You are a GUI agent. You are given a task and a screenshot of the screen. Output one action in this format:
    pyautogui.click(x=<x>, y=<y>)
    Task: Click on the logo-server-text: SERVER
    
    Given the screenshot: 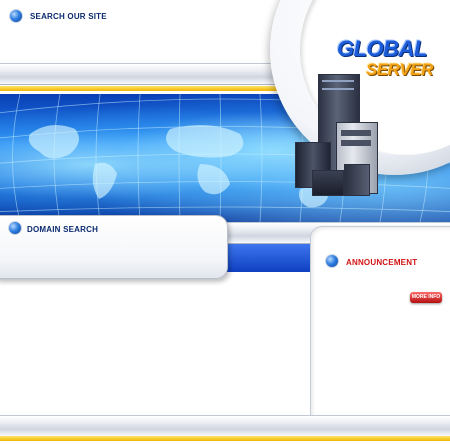 What is the action you would take?
    pyautogui.click(x=399, y=69)
    